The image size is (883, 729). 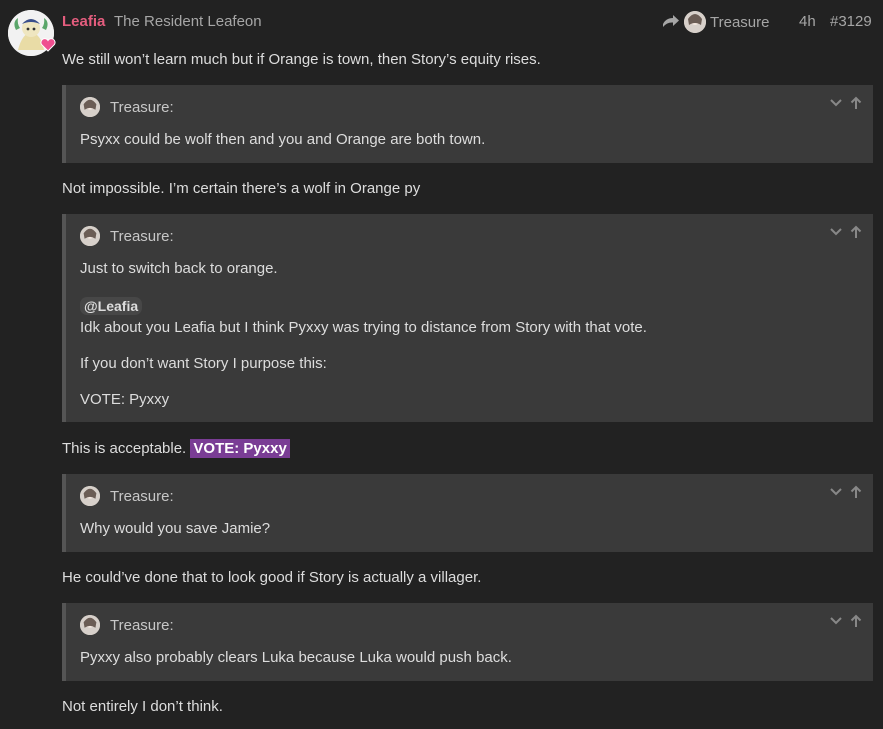 What do you see at coordinates (851, 21) in the screenshot?
I see `post-number: #3129` at bounding box center [851, 21].